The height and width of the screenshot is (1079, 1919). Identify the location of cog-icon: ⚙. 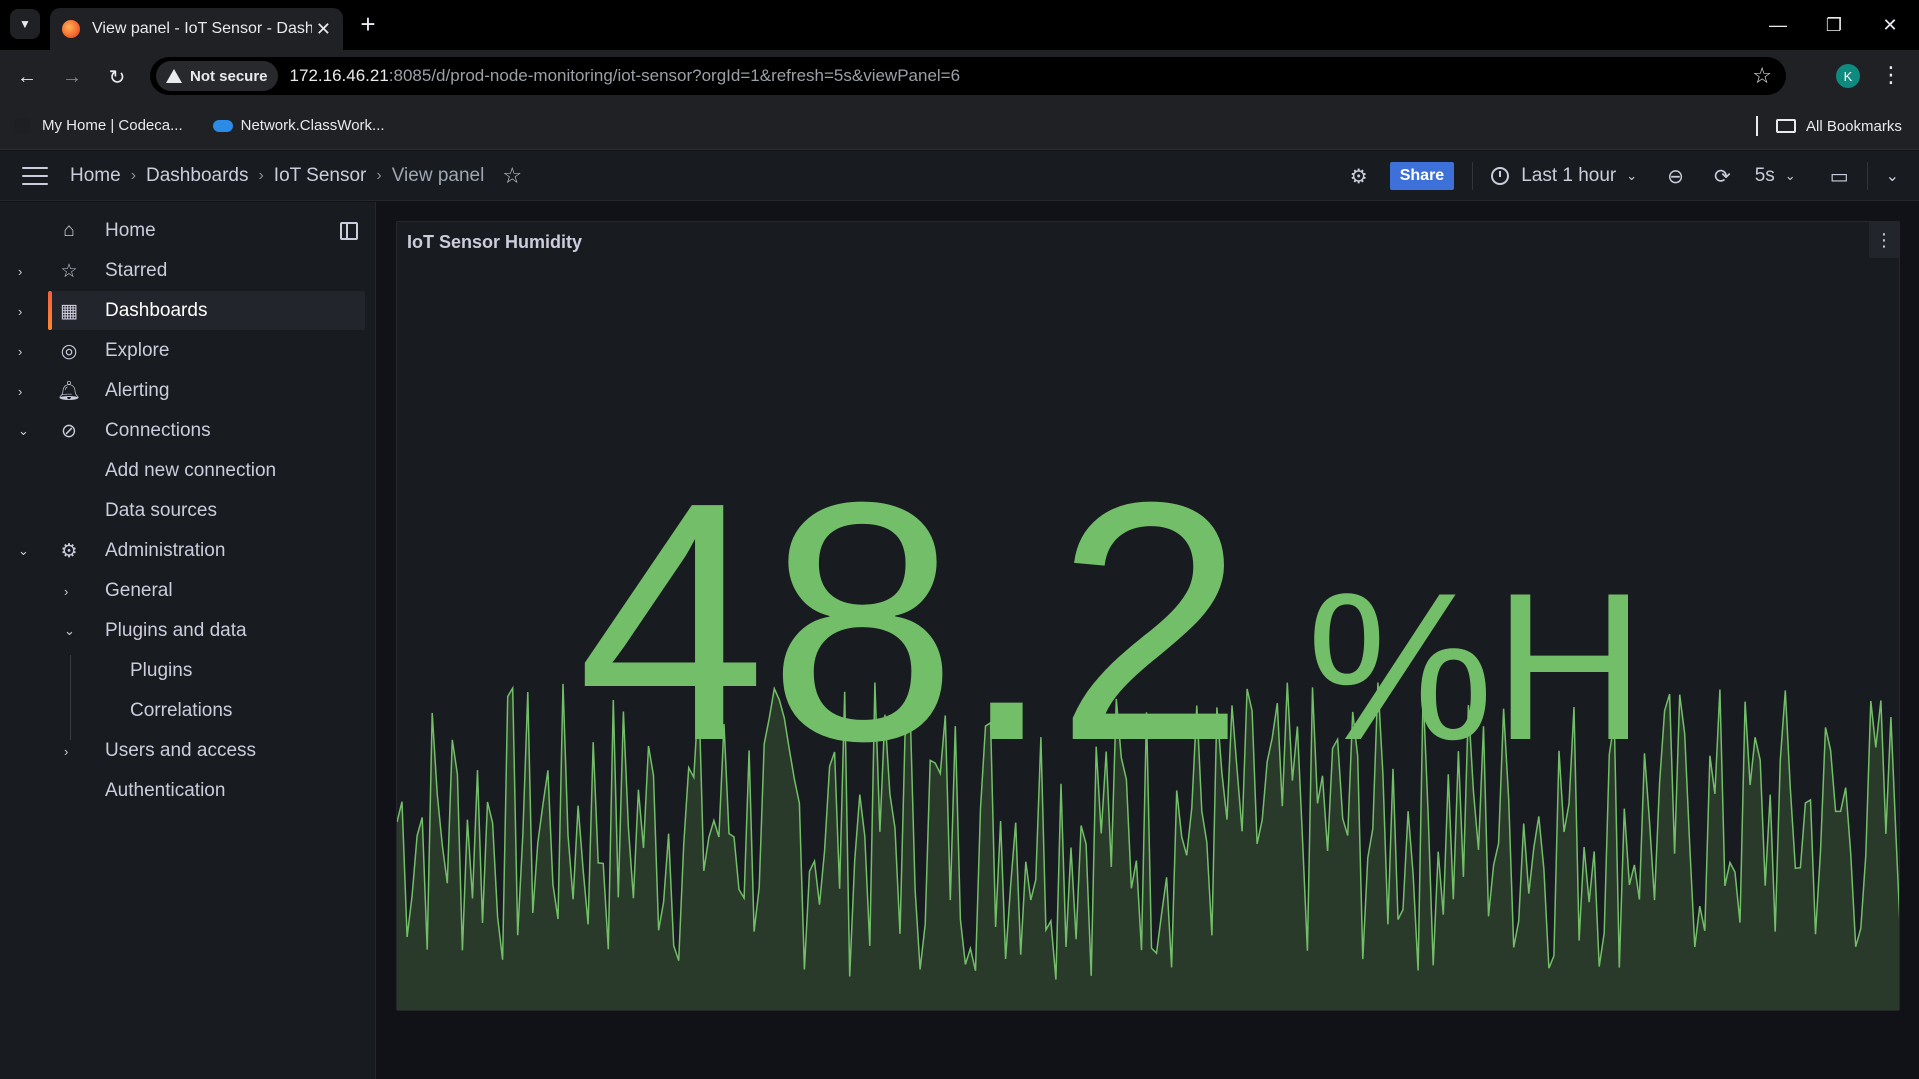
(69, 551).